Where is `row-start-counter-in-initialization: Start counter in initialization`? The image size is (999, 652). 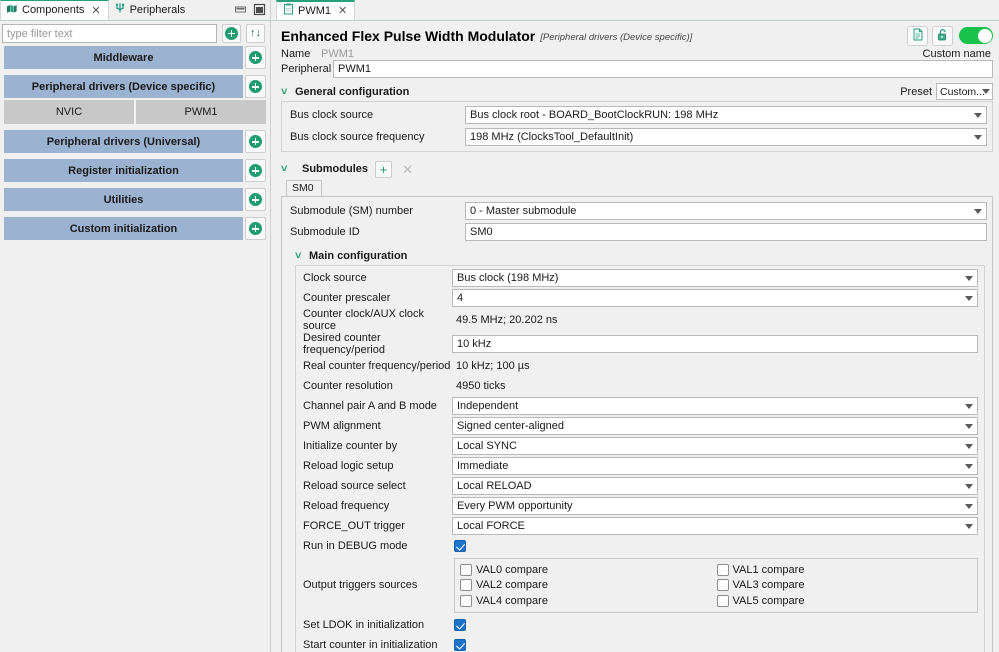 row-start-counter-in-initialization: Start counter in initialization is located at coordinates (639, 643).